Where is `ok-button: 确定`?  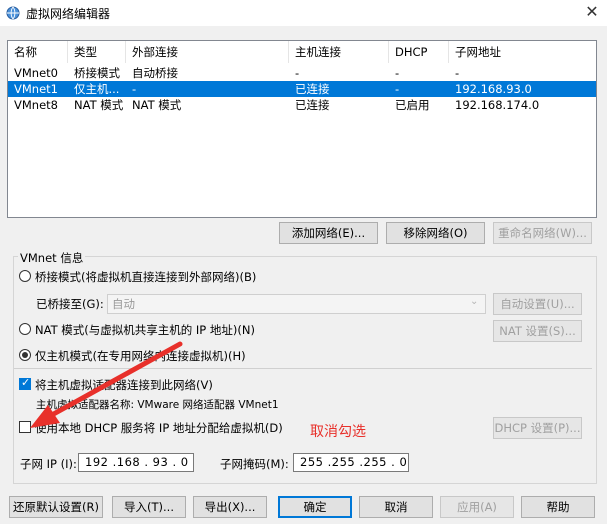
ok-button: 确定 is located at coordinates (315, 507).